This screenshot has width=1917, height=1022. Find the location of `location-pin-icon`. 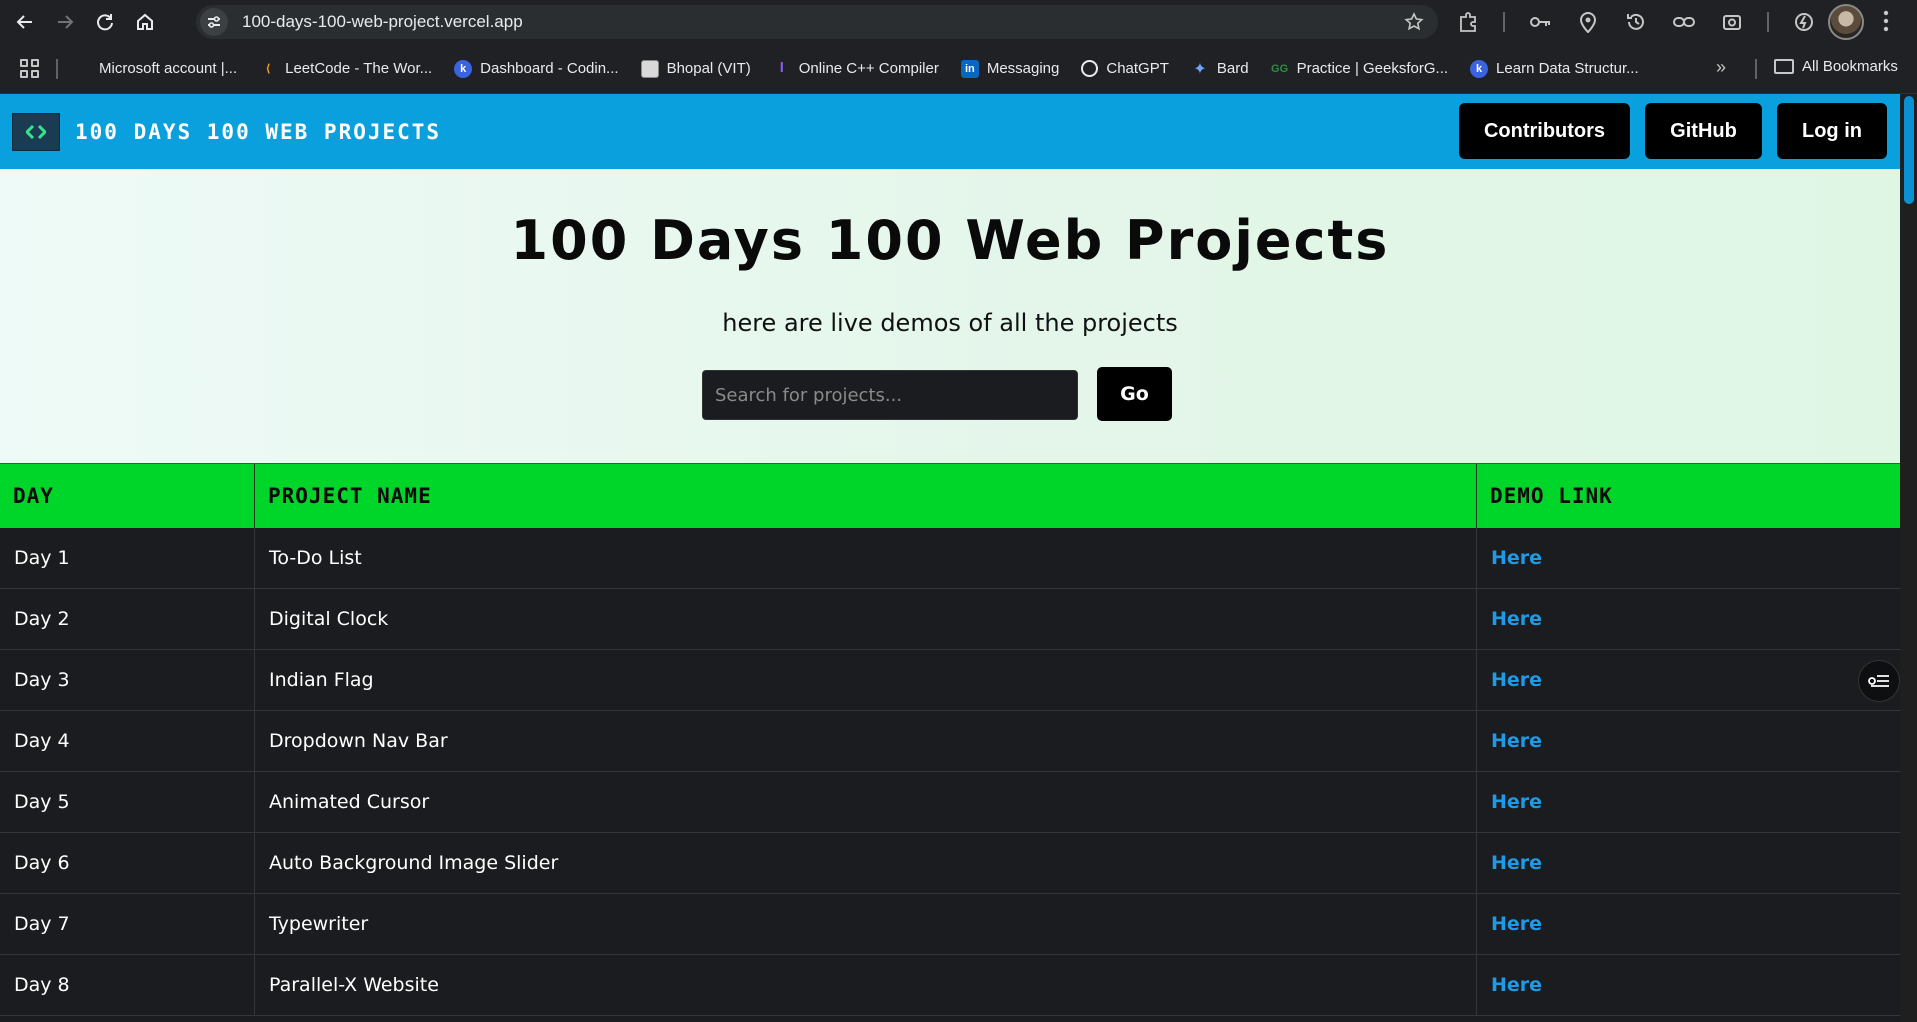

location-pin-icon is located at coordinates (1588, 22).